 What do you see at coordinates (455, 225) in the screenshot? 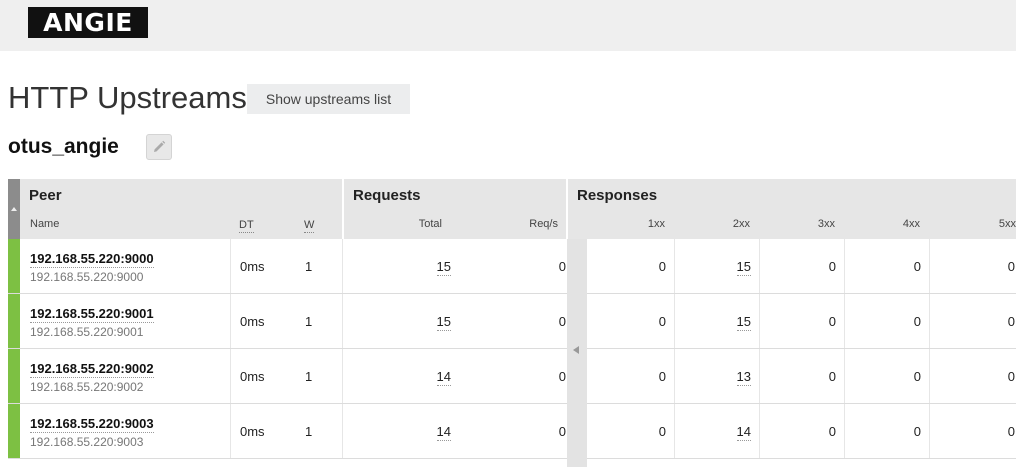
I see `subheader-requests-row: Total Req/s` at bounding box center [455, 225].